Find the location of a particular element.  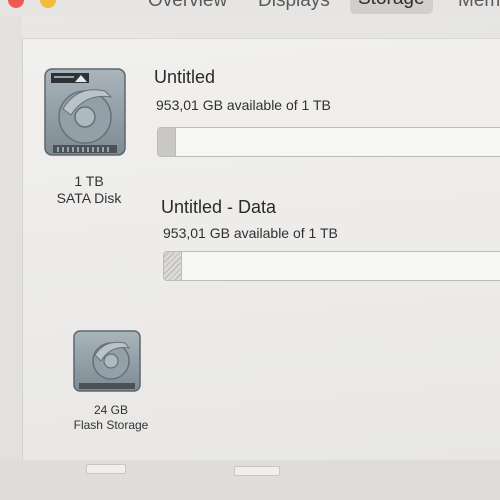

disk-type: Flash Storage is located at coordinates (111, 425).